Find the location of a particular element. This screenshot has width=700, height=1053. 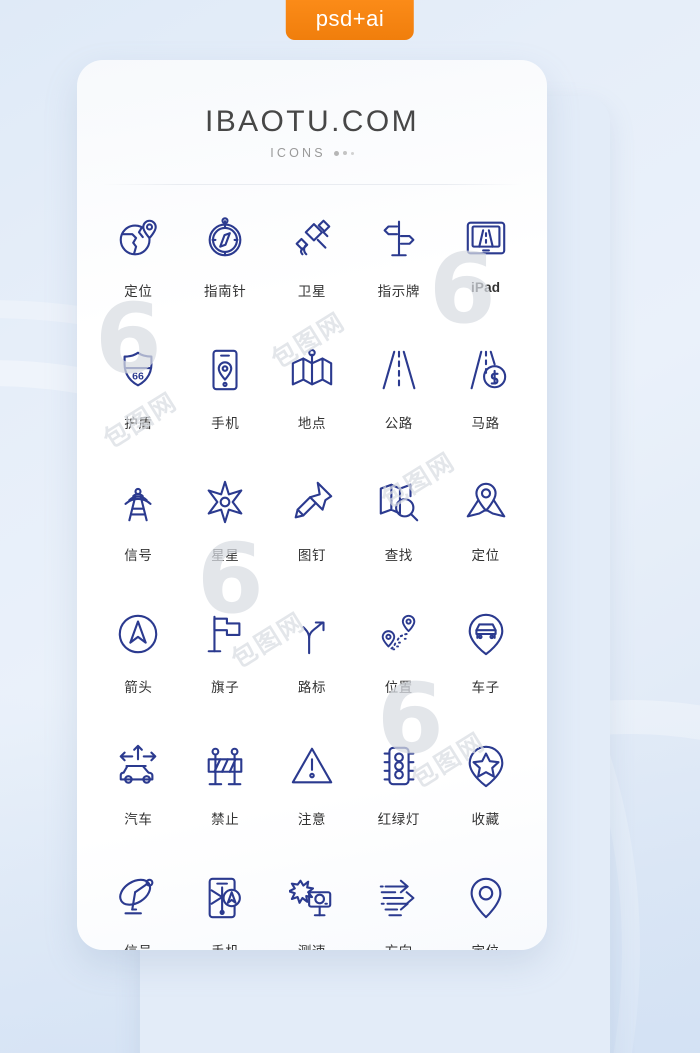

route-pins-icon is located at coordinates (399, 634).